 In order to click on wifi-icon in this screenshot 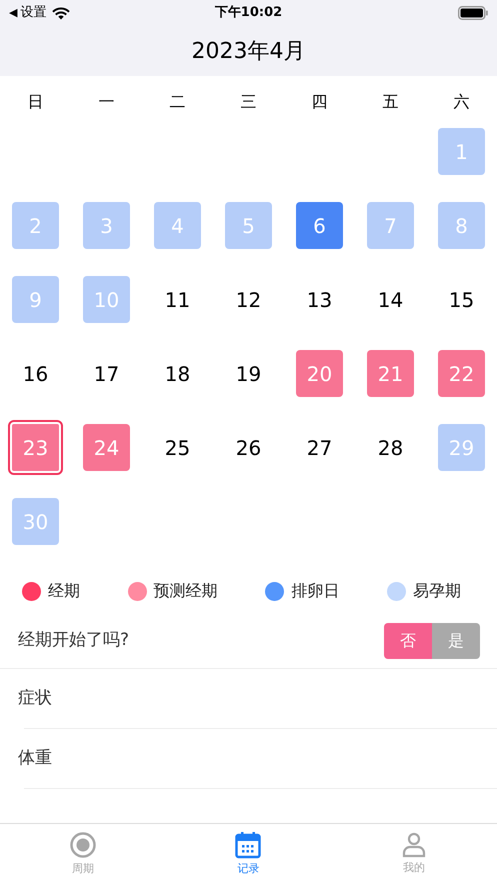, I will do `click(61, 13)`.